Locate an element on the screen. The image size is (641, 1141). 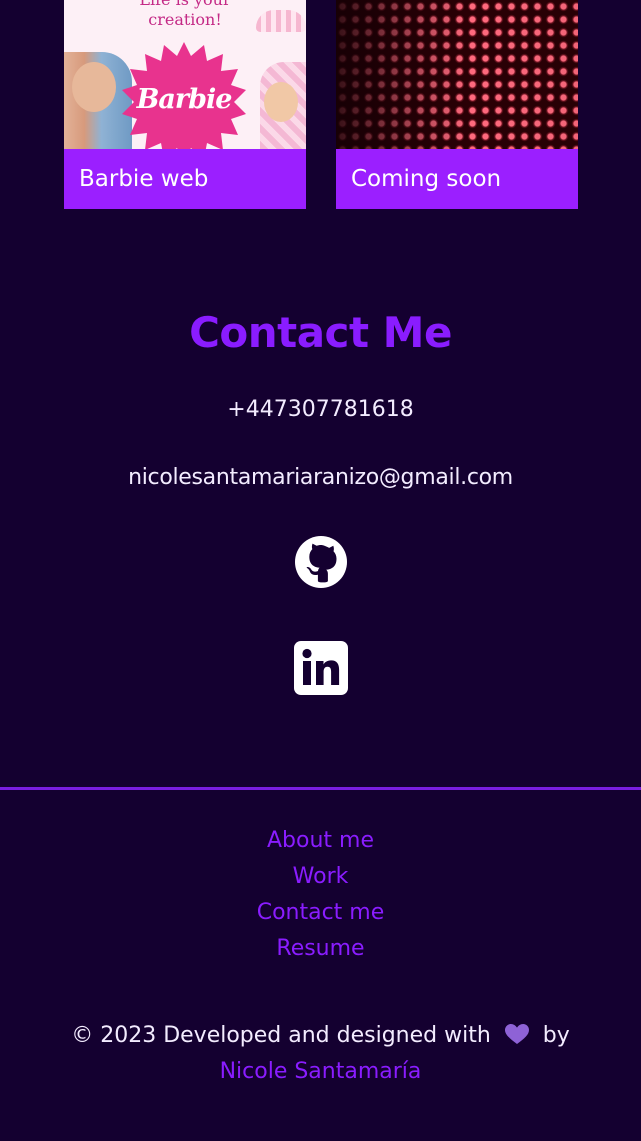
led-lights-thumbnail is located at coordinates (457, 74).